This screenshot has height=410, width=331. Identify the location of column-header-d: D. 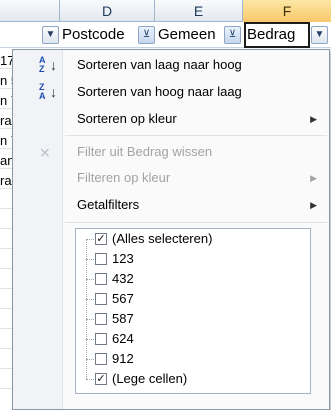
(107, 11).